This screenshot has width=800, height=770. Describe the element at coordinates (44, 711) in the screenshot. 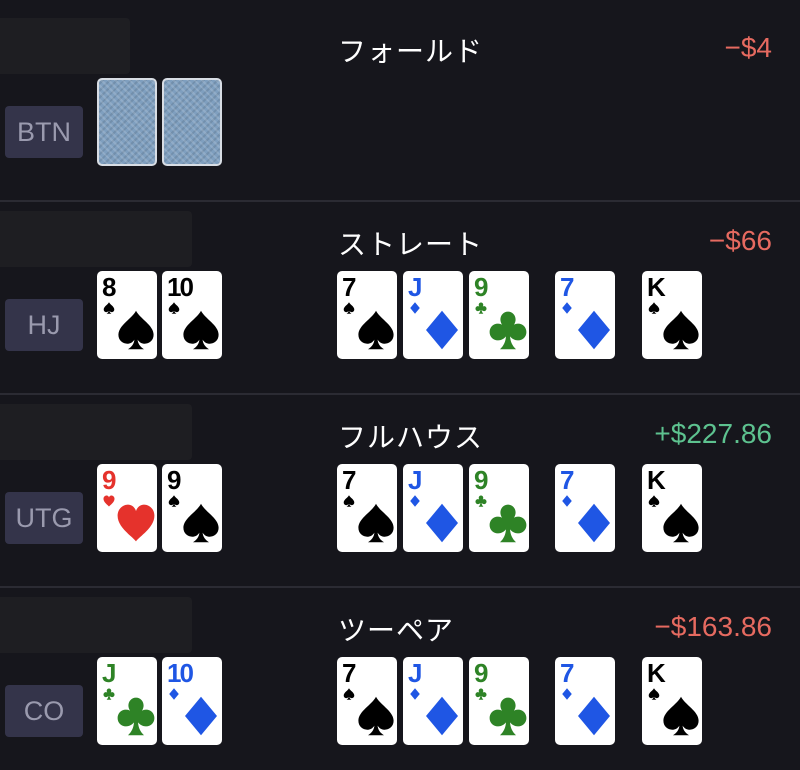

I see `position-badge: CO` at that location.